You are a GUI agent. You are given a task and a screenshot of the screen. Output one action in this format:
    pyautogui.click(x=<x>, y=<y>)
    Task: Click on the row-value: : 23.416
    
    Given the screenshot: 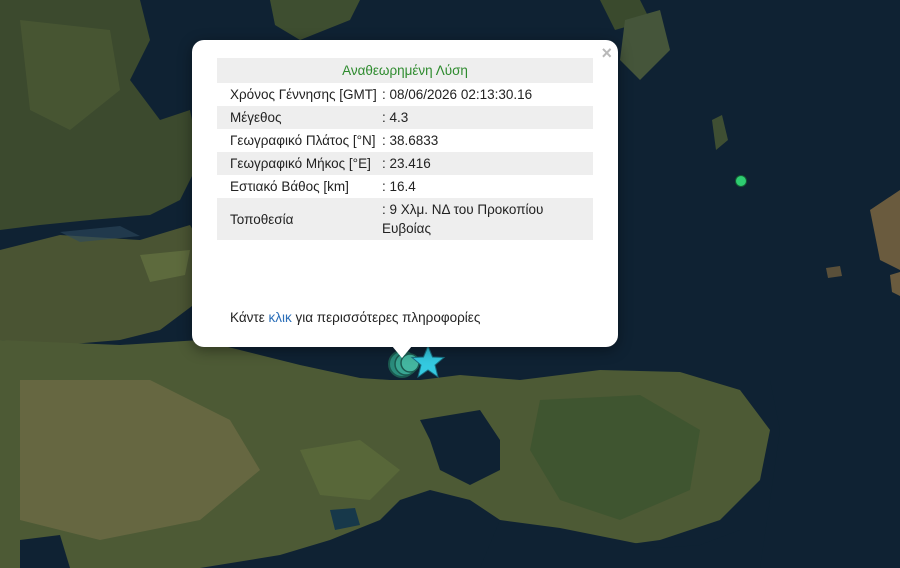 What is the action you would take?
    pyautogui.click(x=487, y=163)
    